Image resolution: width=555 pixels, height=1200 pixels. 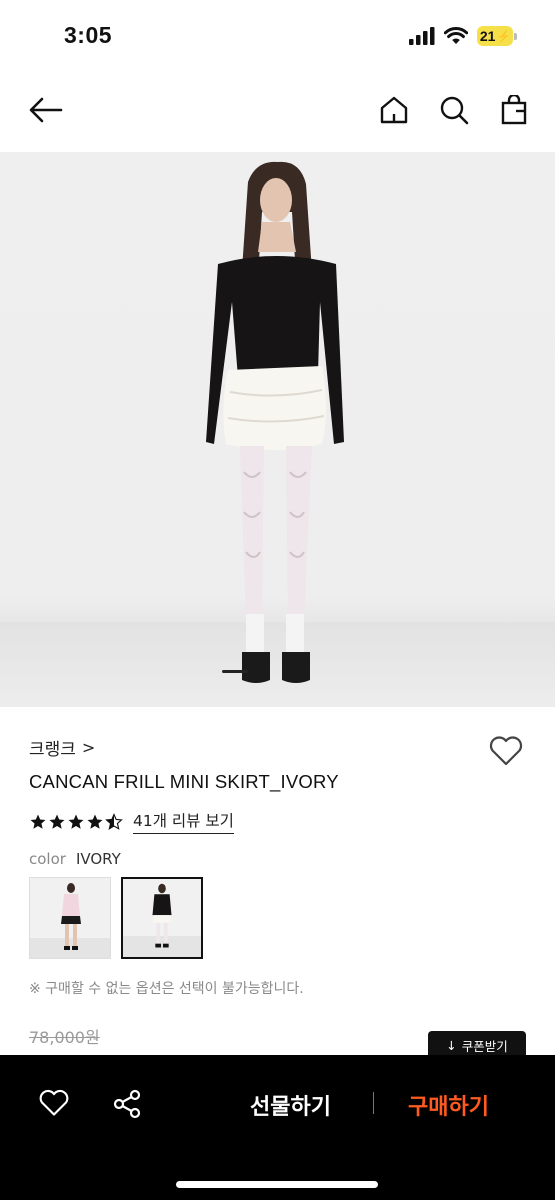 What do you see at coordinates (277, 36) in the screenshot?
I see `status-bar: 3:05 21 ⚡` at bounding box center [277, 36].